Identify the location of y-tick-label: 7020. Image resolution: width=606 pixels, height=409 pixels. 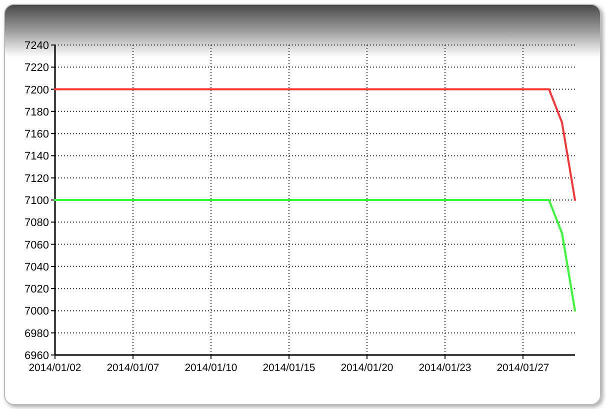
(36, 290).